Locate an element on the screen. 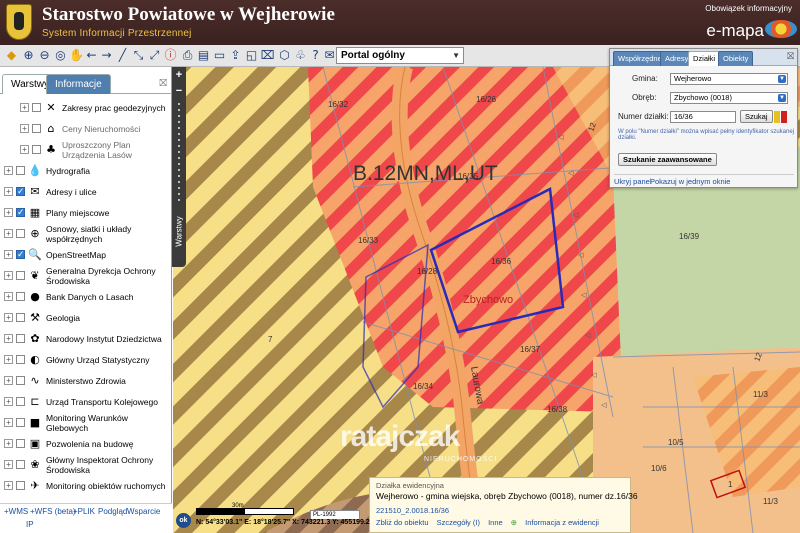 The width and height of the screenshot is (800, 533). parcel-label: 16/32 is located at coordinates (338, 104).